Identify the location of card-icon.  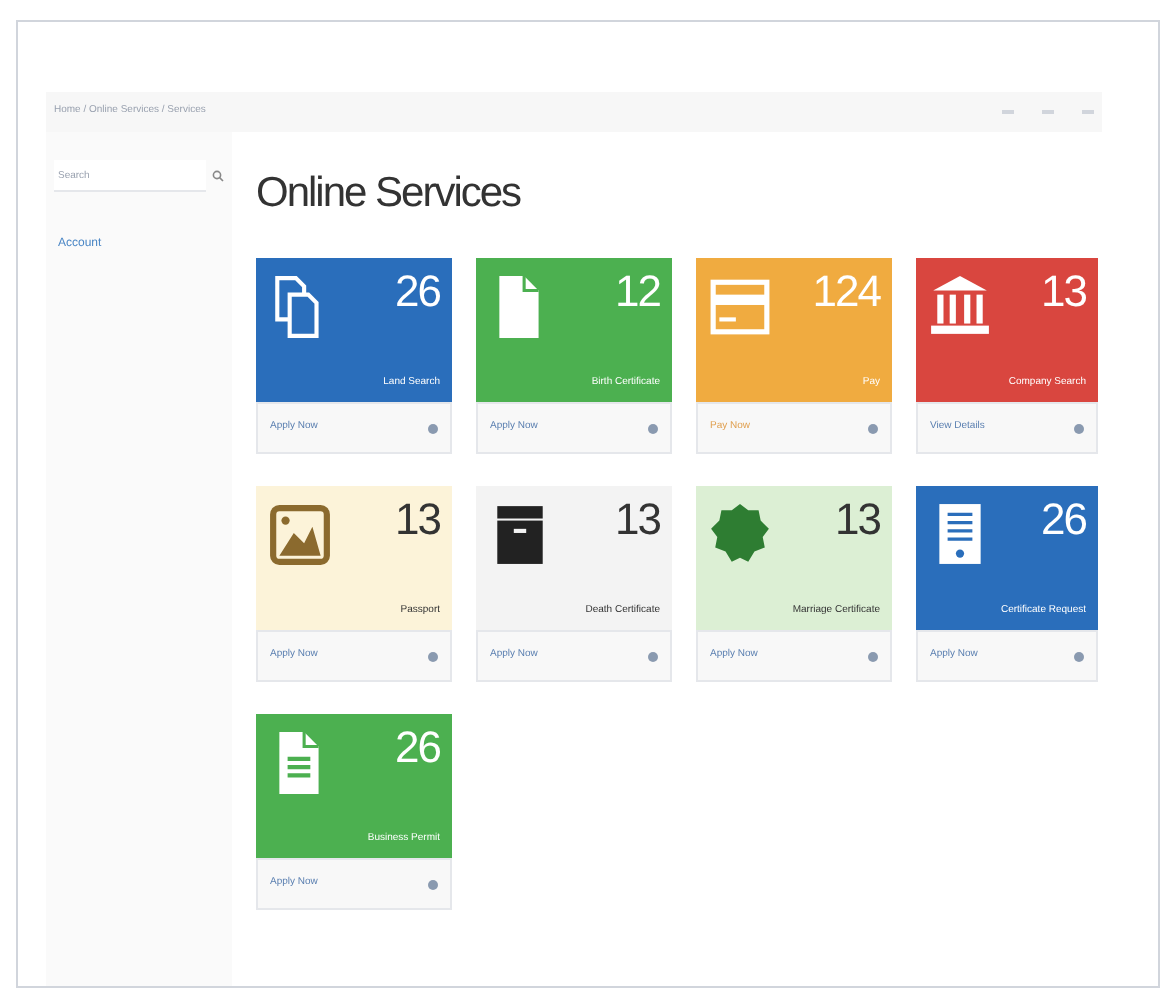
(740, 306).